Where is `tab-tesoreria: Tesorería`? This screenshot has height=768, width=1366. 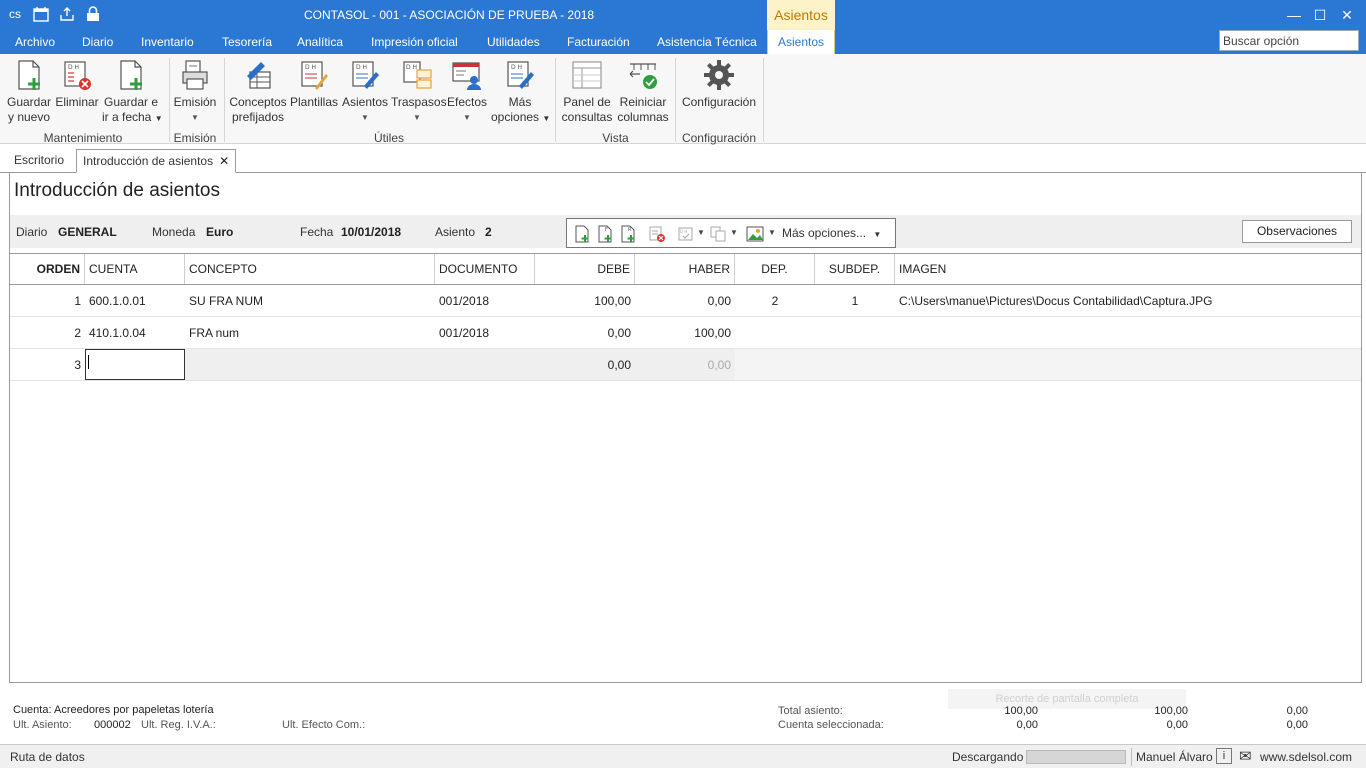 tab-tesoreria: Tesorería is located at coordinates (247, 42).